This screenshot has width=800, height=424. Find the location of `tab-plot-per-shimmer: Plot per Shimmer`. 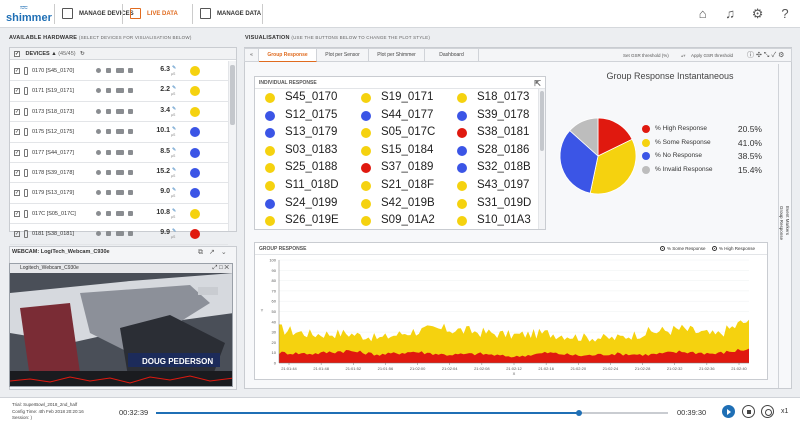

tab-plot-per-shimmer: Plot per Shimmer is located at coordinates (397, 55).